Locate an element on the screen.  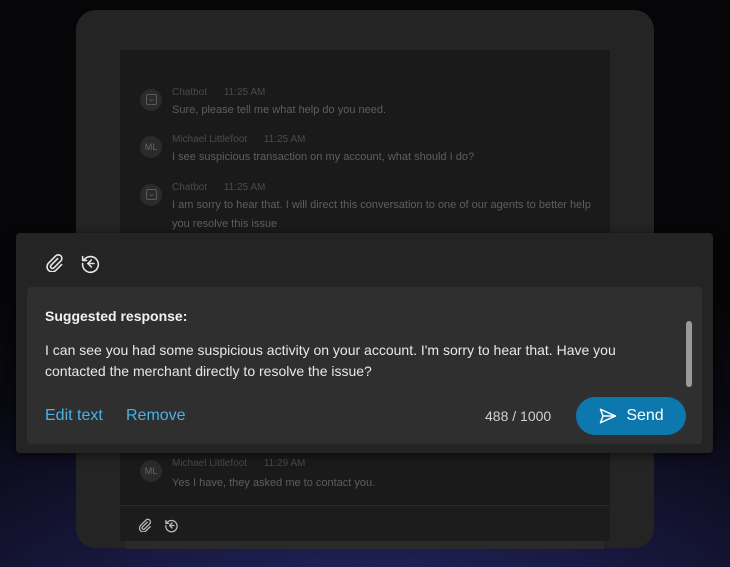
background-composer-input is located at coordinates (365, 545).